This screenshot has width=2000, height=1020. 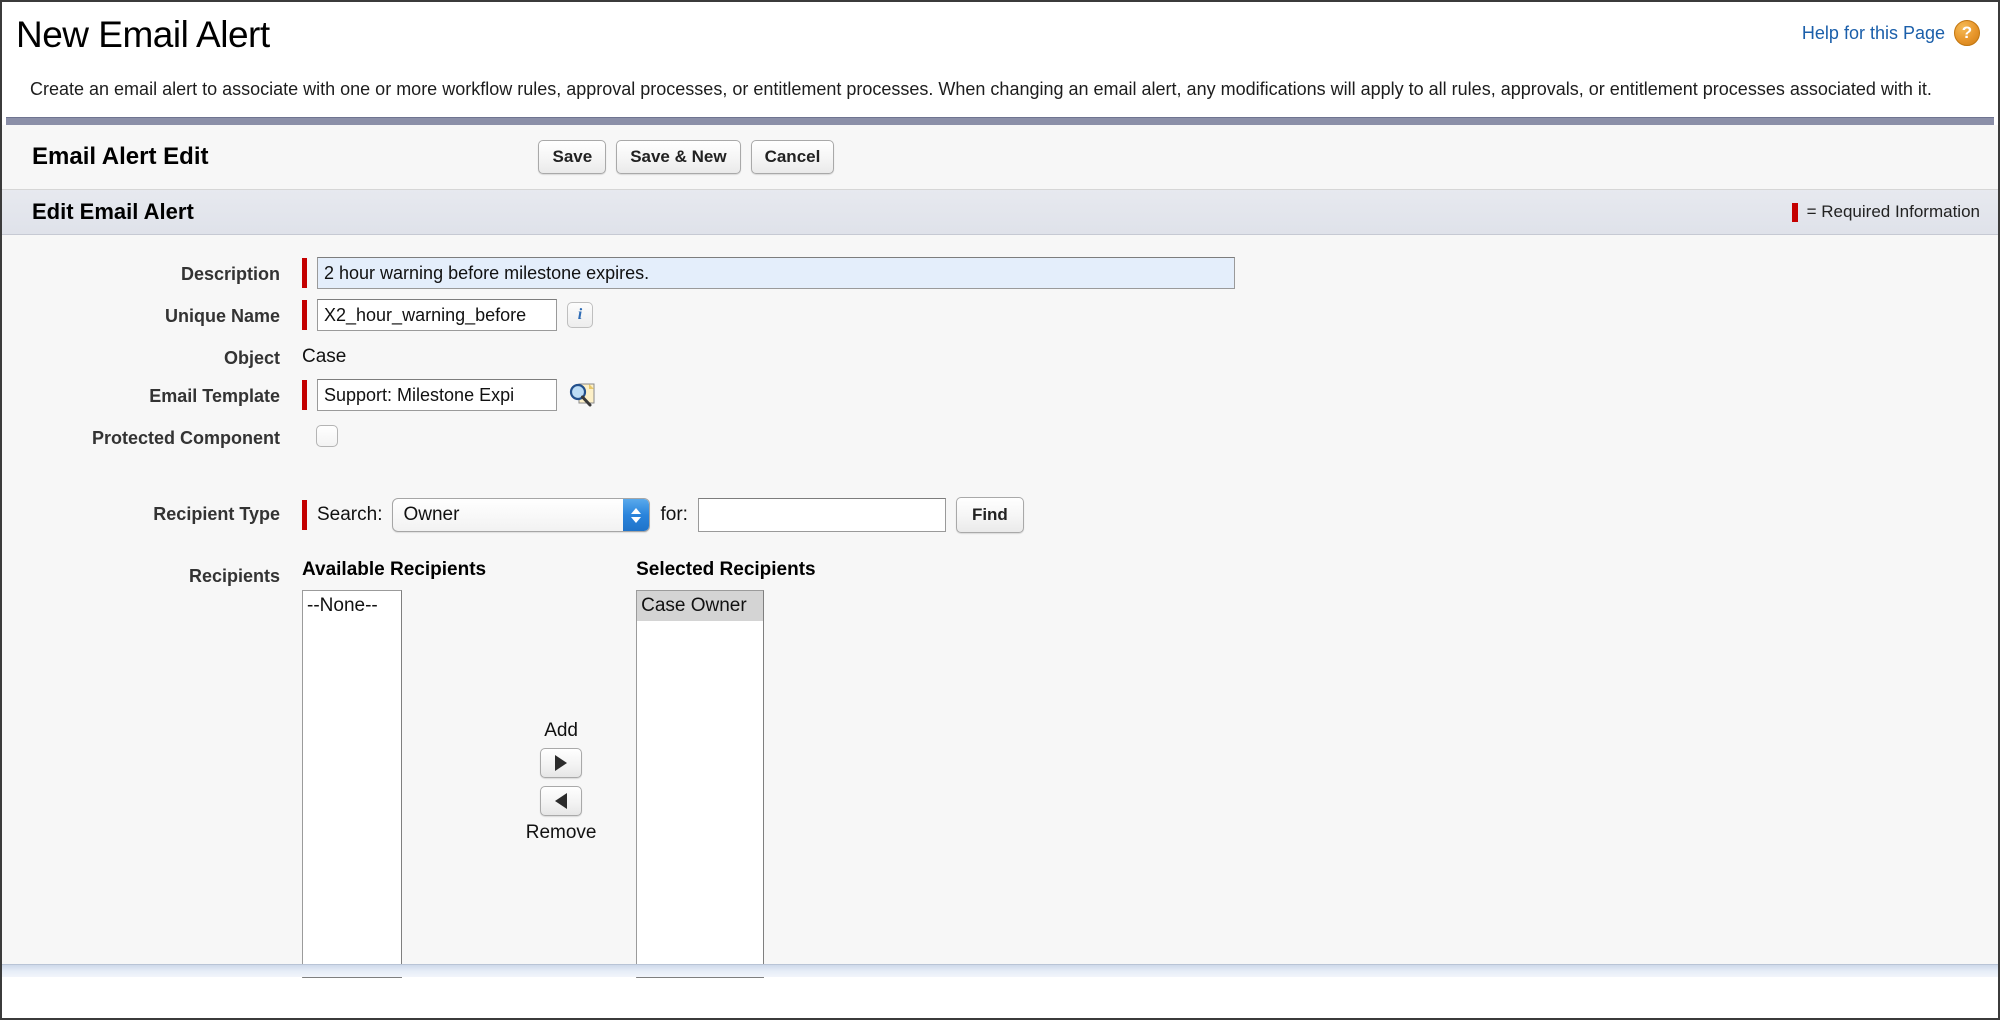 I want to click on field-row-object: Object Case, so click(x=1000, y=355).